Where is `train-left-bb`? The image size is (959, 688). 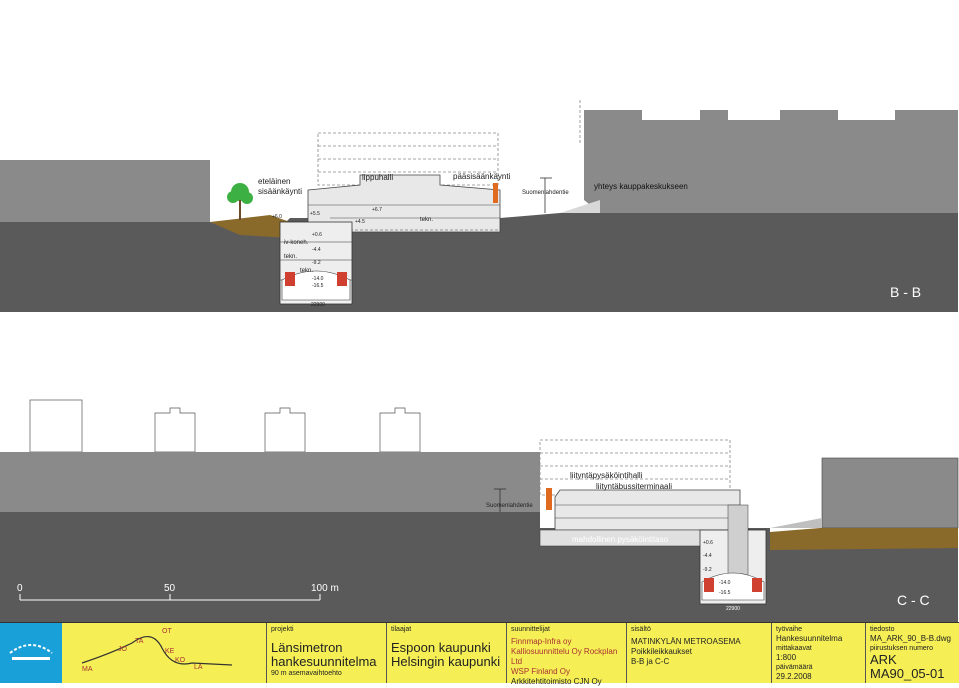 train-left-bb is located at coordinates (290, 279).